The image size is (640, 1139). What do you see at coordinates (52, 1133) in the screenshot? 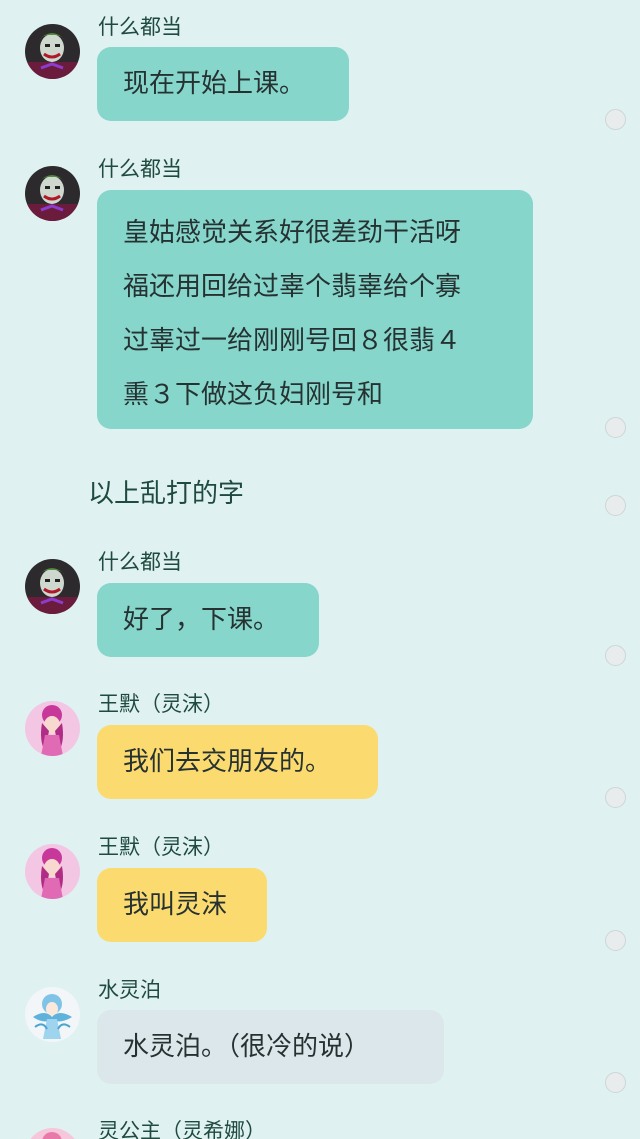
I see `avatar-pink-girl-icon` at bounding box center [52, 1133].